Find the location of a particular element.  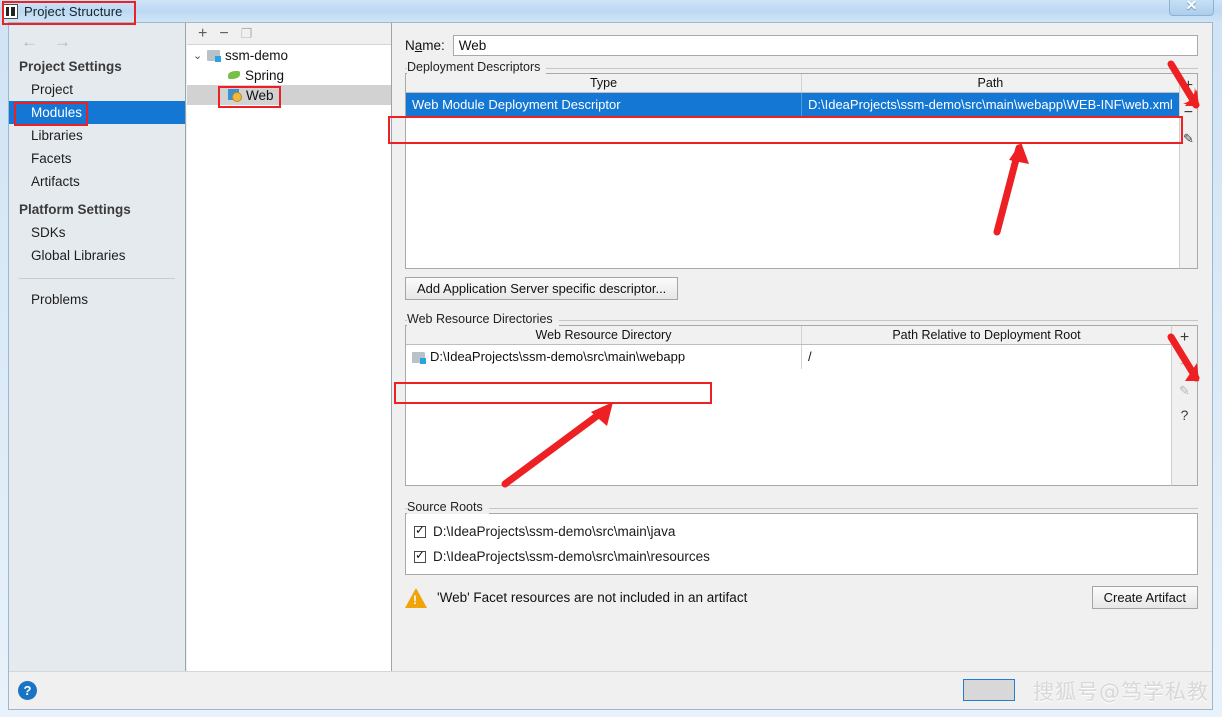

web-resource-toolbar: + − ✎ ? is located at coordinates (1184, 405).